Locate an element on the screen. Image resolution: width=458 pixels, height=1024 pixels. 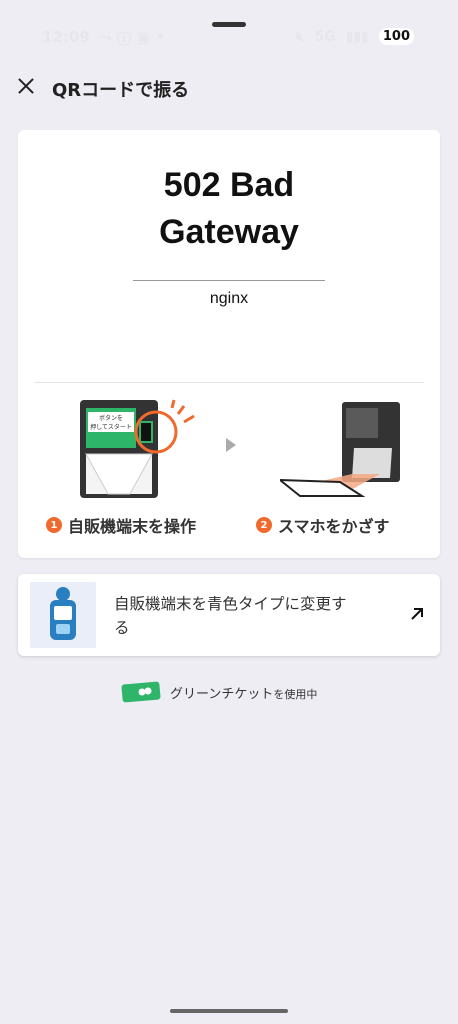
step-2-label: スマホをかざす is located at coordinates (334, 526).